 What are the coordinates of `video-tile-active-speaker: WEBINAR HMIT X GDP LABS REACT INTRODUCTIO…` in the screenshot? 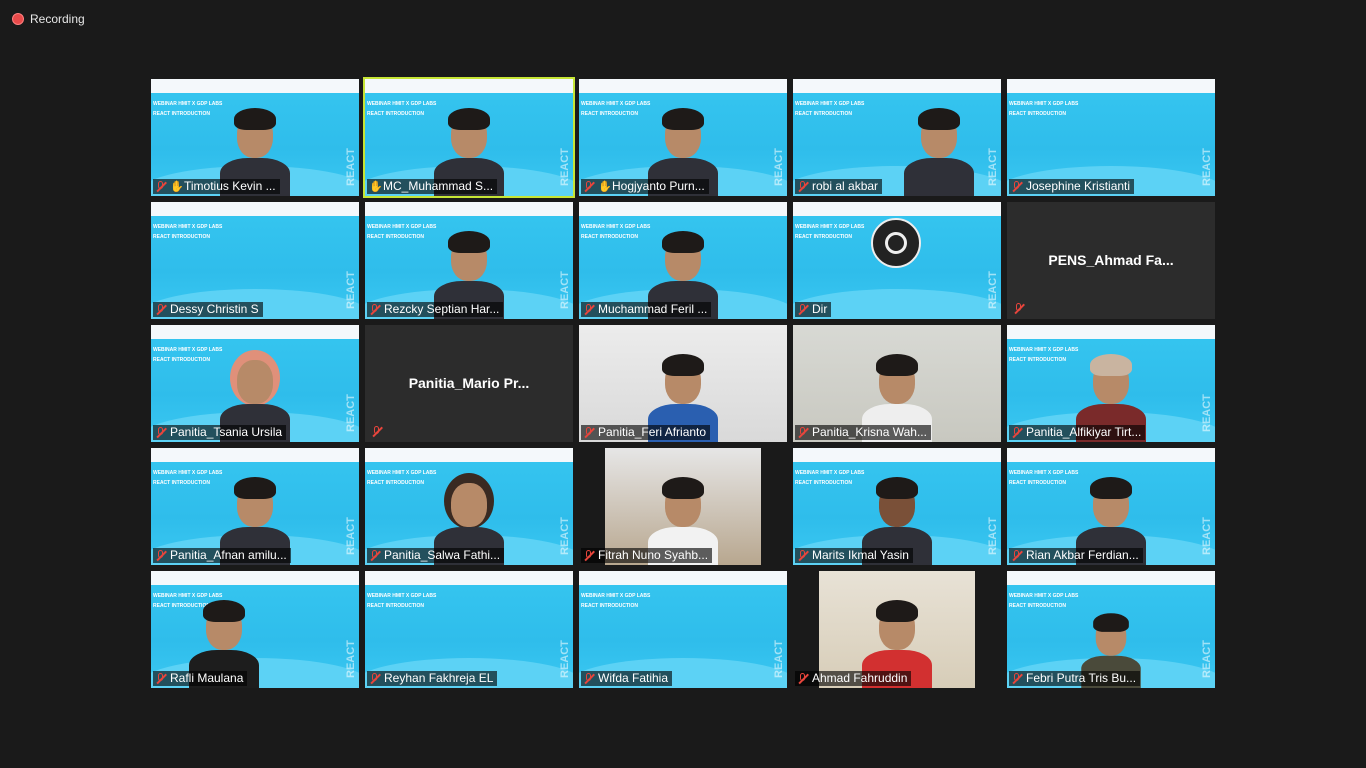 It's located at (469, 137).